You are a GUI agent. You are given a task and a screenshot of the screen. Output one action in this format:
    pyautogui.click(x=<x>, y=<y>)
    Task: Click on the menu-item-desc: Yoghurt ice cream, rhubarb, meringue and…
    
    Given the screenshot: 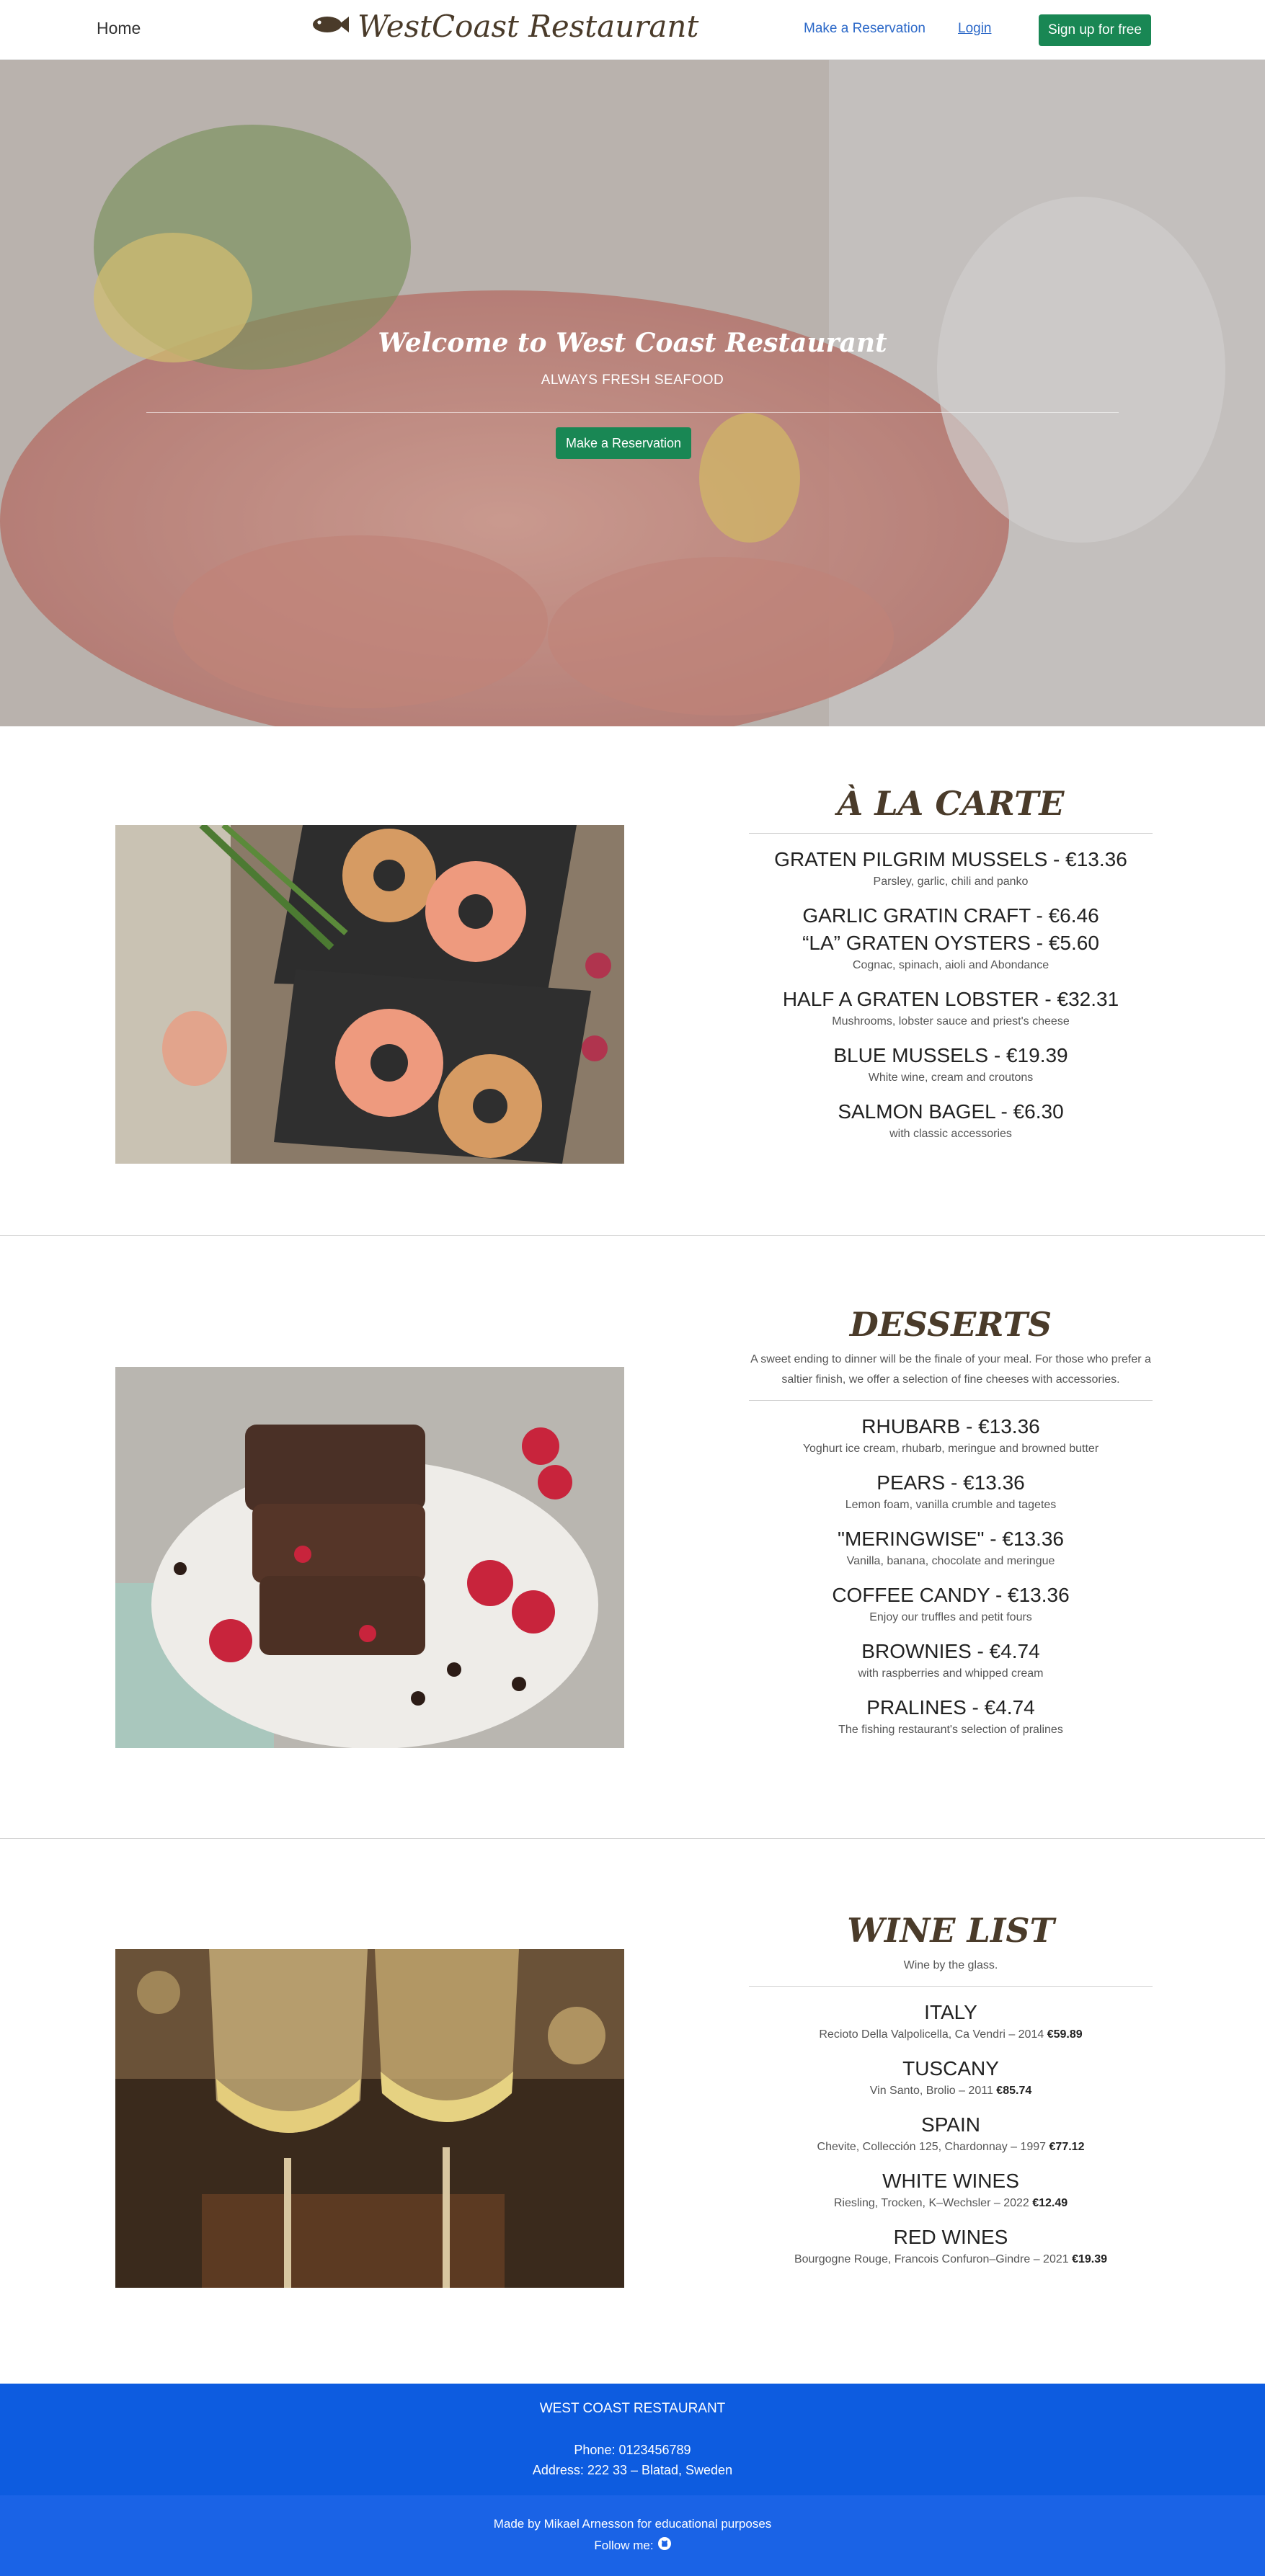 What is the action you would take?
    pyautogui.click(x=950, y=1449)
    